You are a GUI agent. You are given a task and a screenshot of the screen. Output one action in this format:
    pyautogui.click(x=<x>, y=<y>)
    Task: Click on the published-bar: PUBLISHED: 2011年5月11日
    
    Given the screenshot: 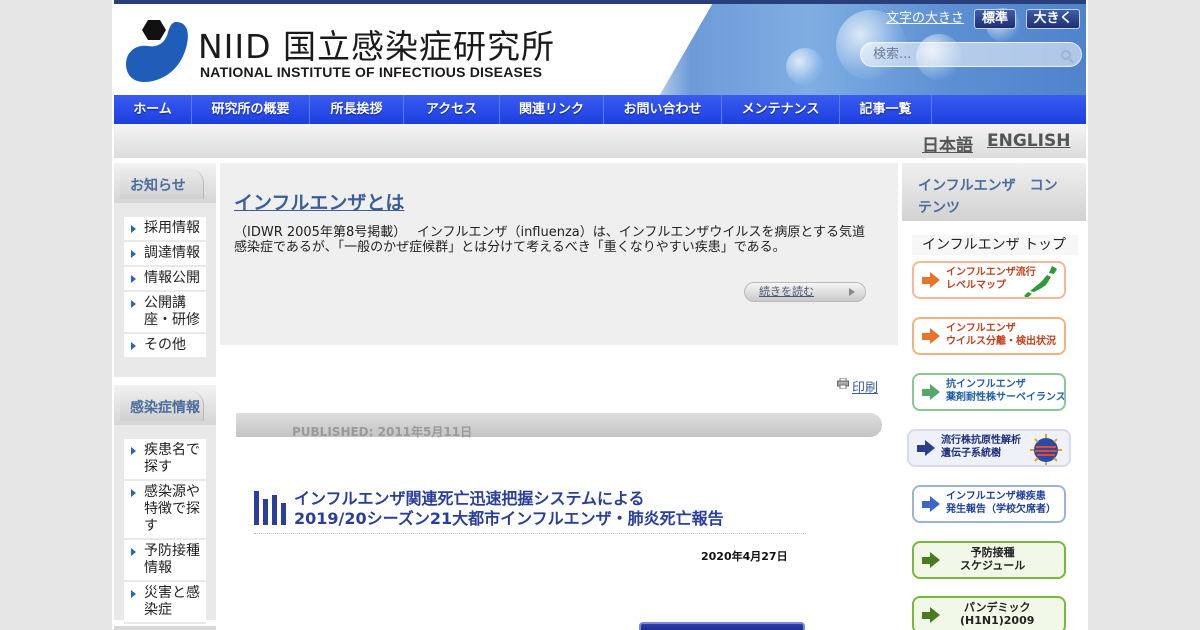 What is the action you would take?
    pyautogui.click(x=559, y=426)
    